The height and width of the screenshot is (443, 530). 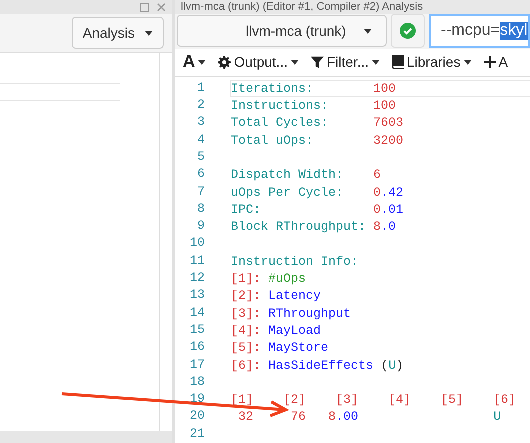 What do you see at coordinates (200, 157) in the screenshot?
I see `line-number: 5` at bounding box center [200, 157].